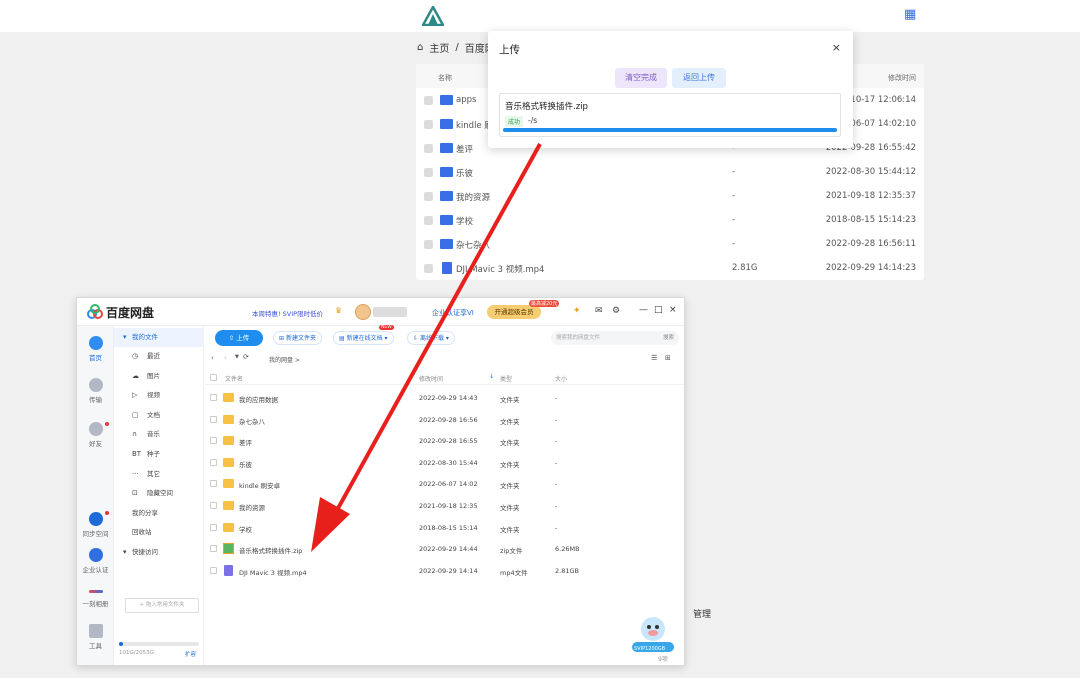  Describe the element at coordinates (670, 220) in the screenshot. I see `table-row: 学校 - 2018-08-15 15:14:23` at that location.